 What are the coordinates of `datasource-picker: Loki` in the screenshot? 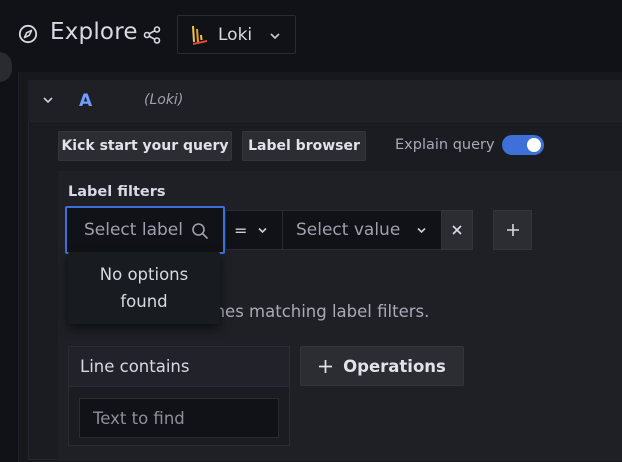 It's located at (236, 34).